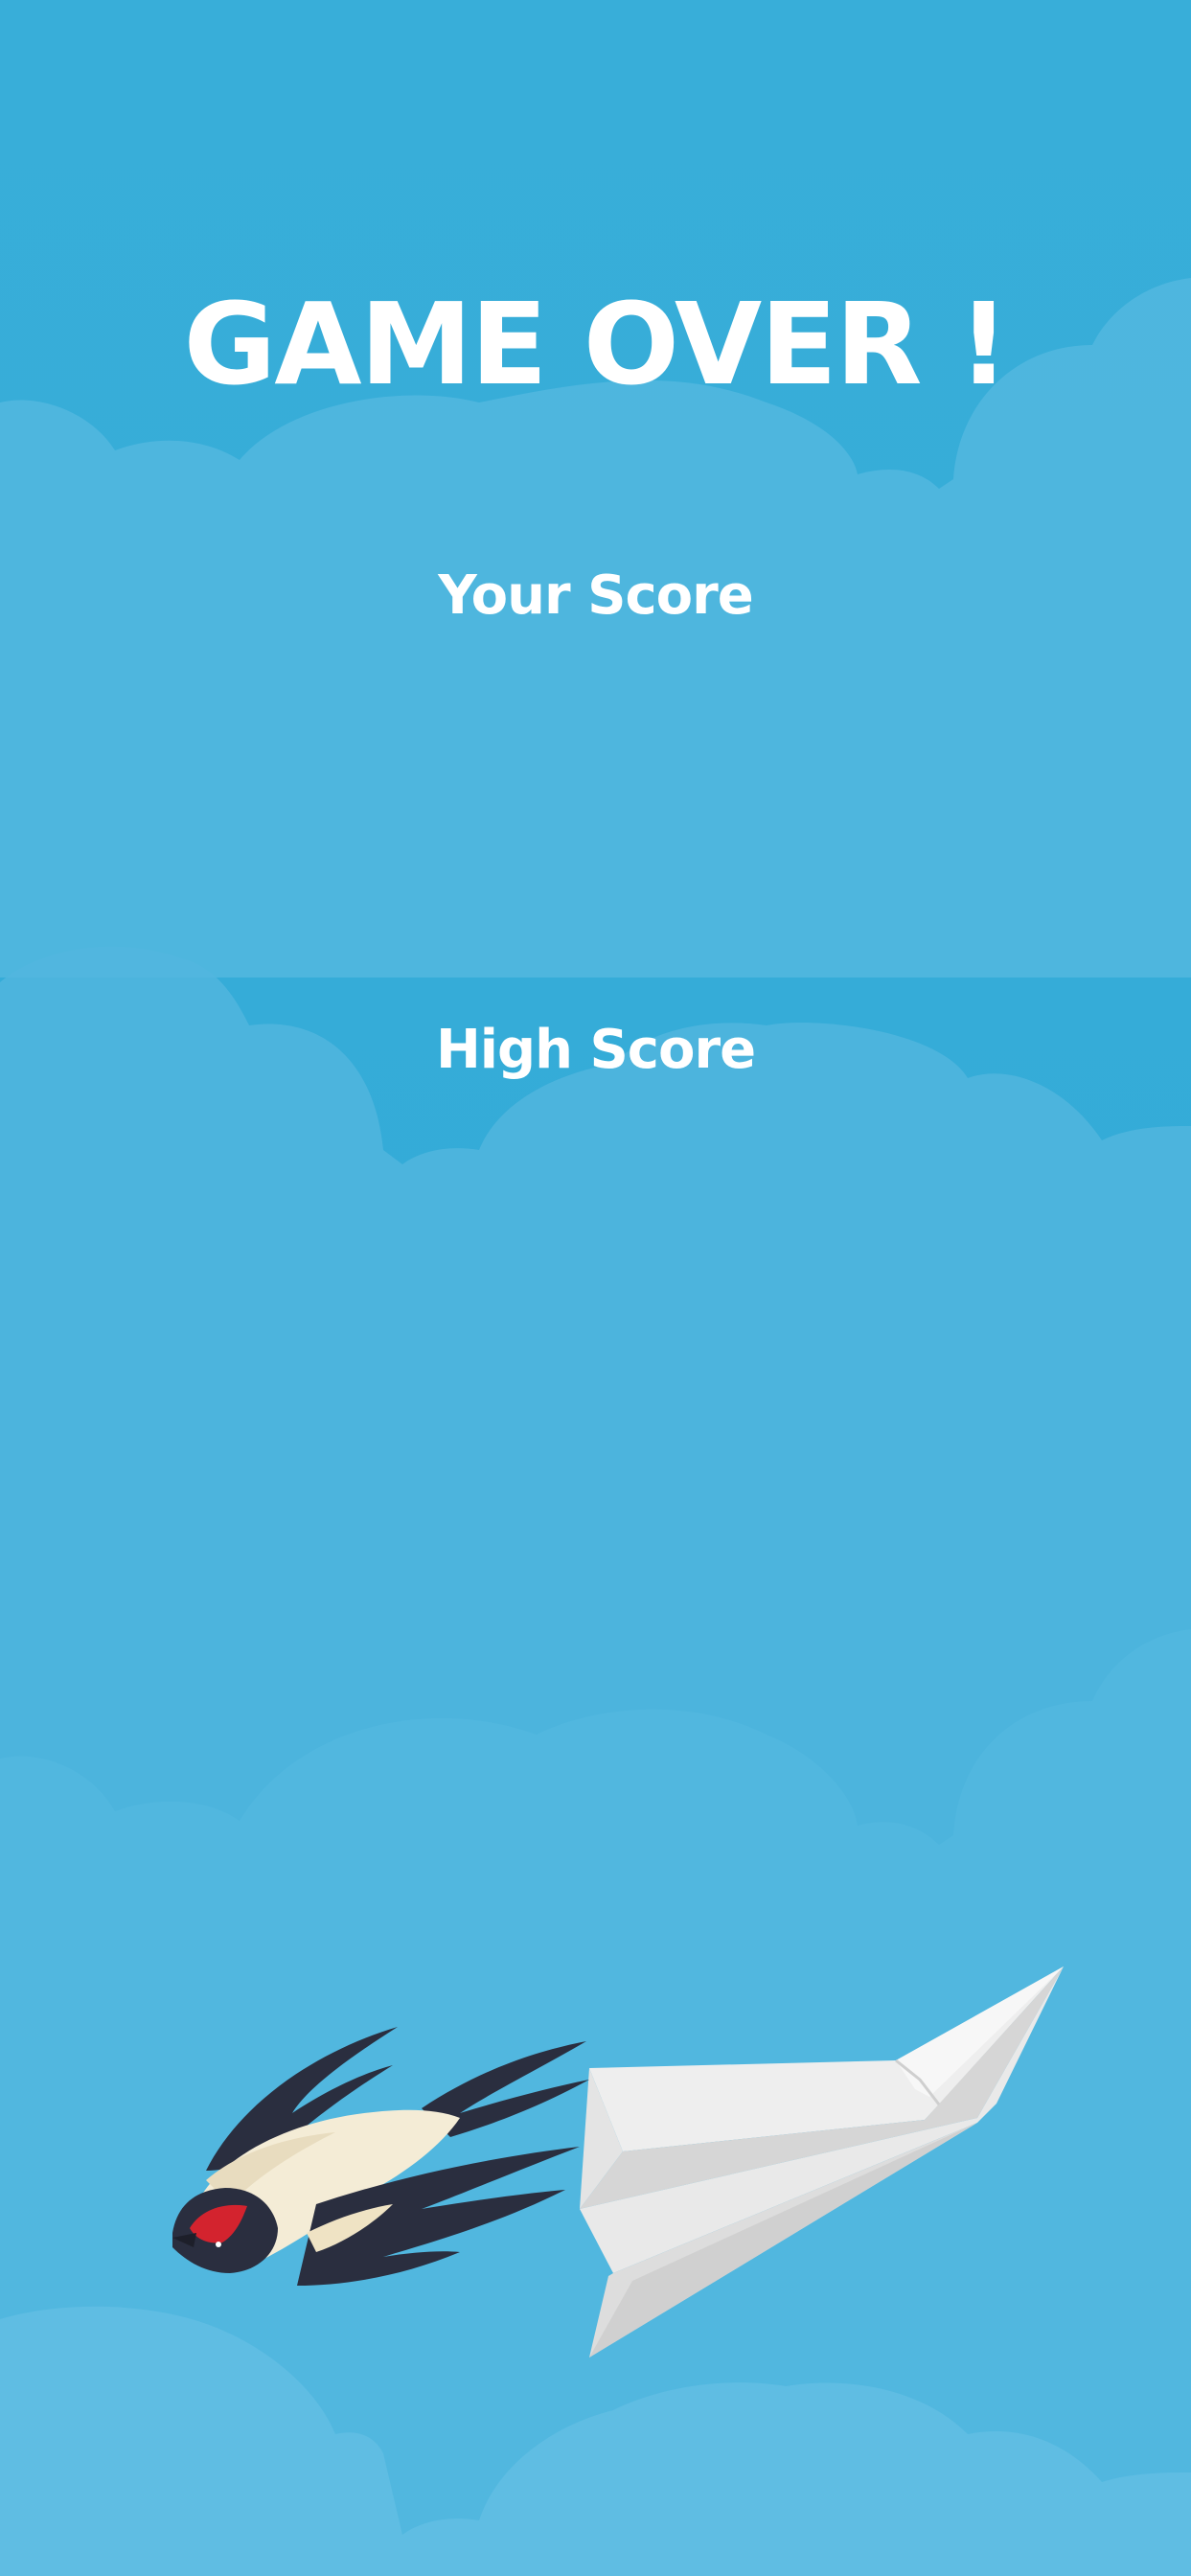  I want to click on swallow-bird-icon, so click(380, 2156).